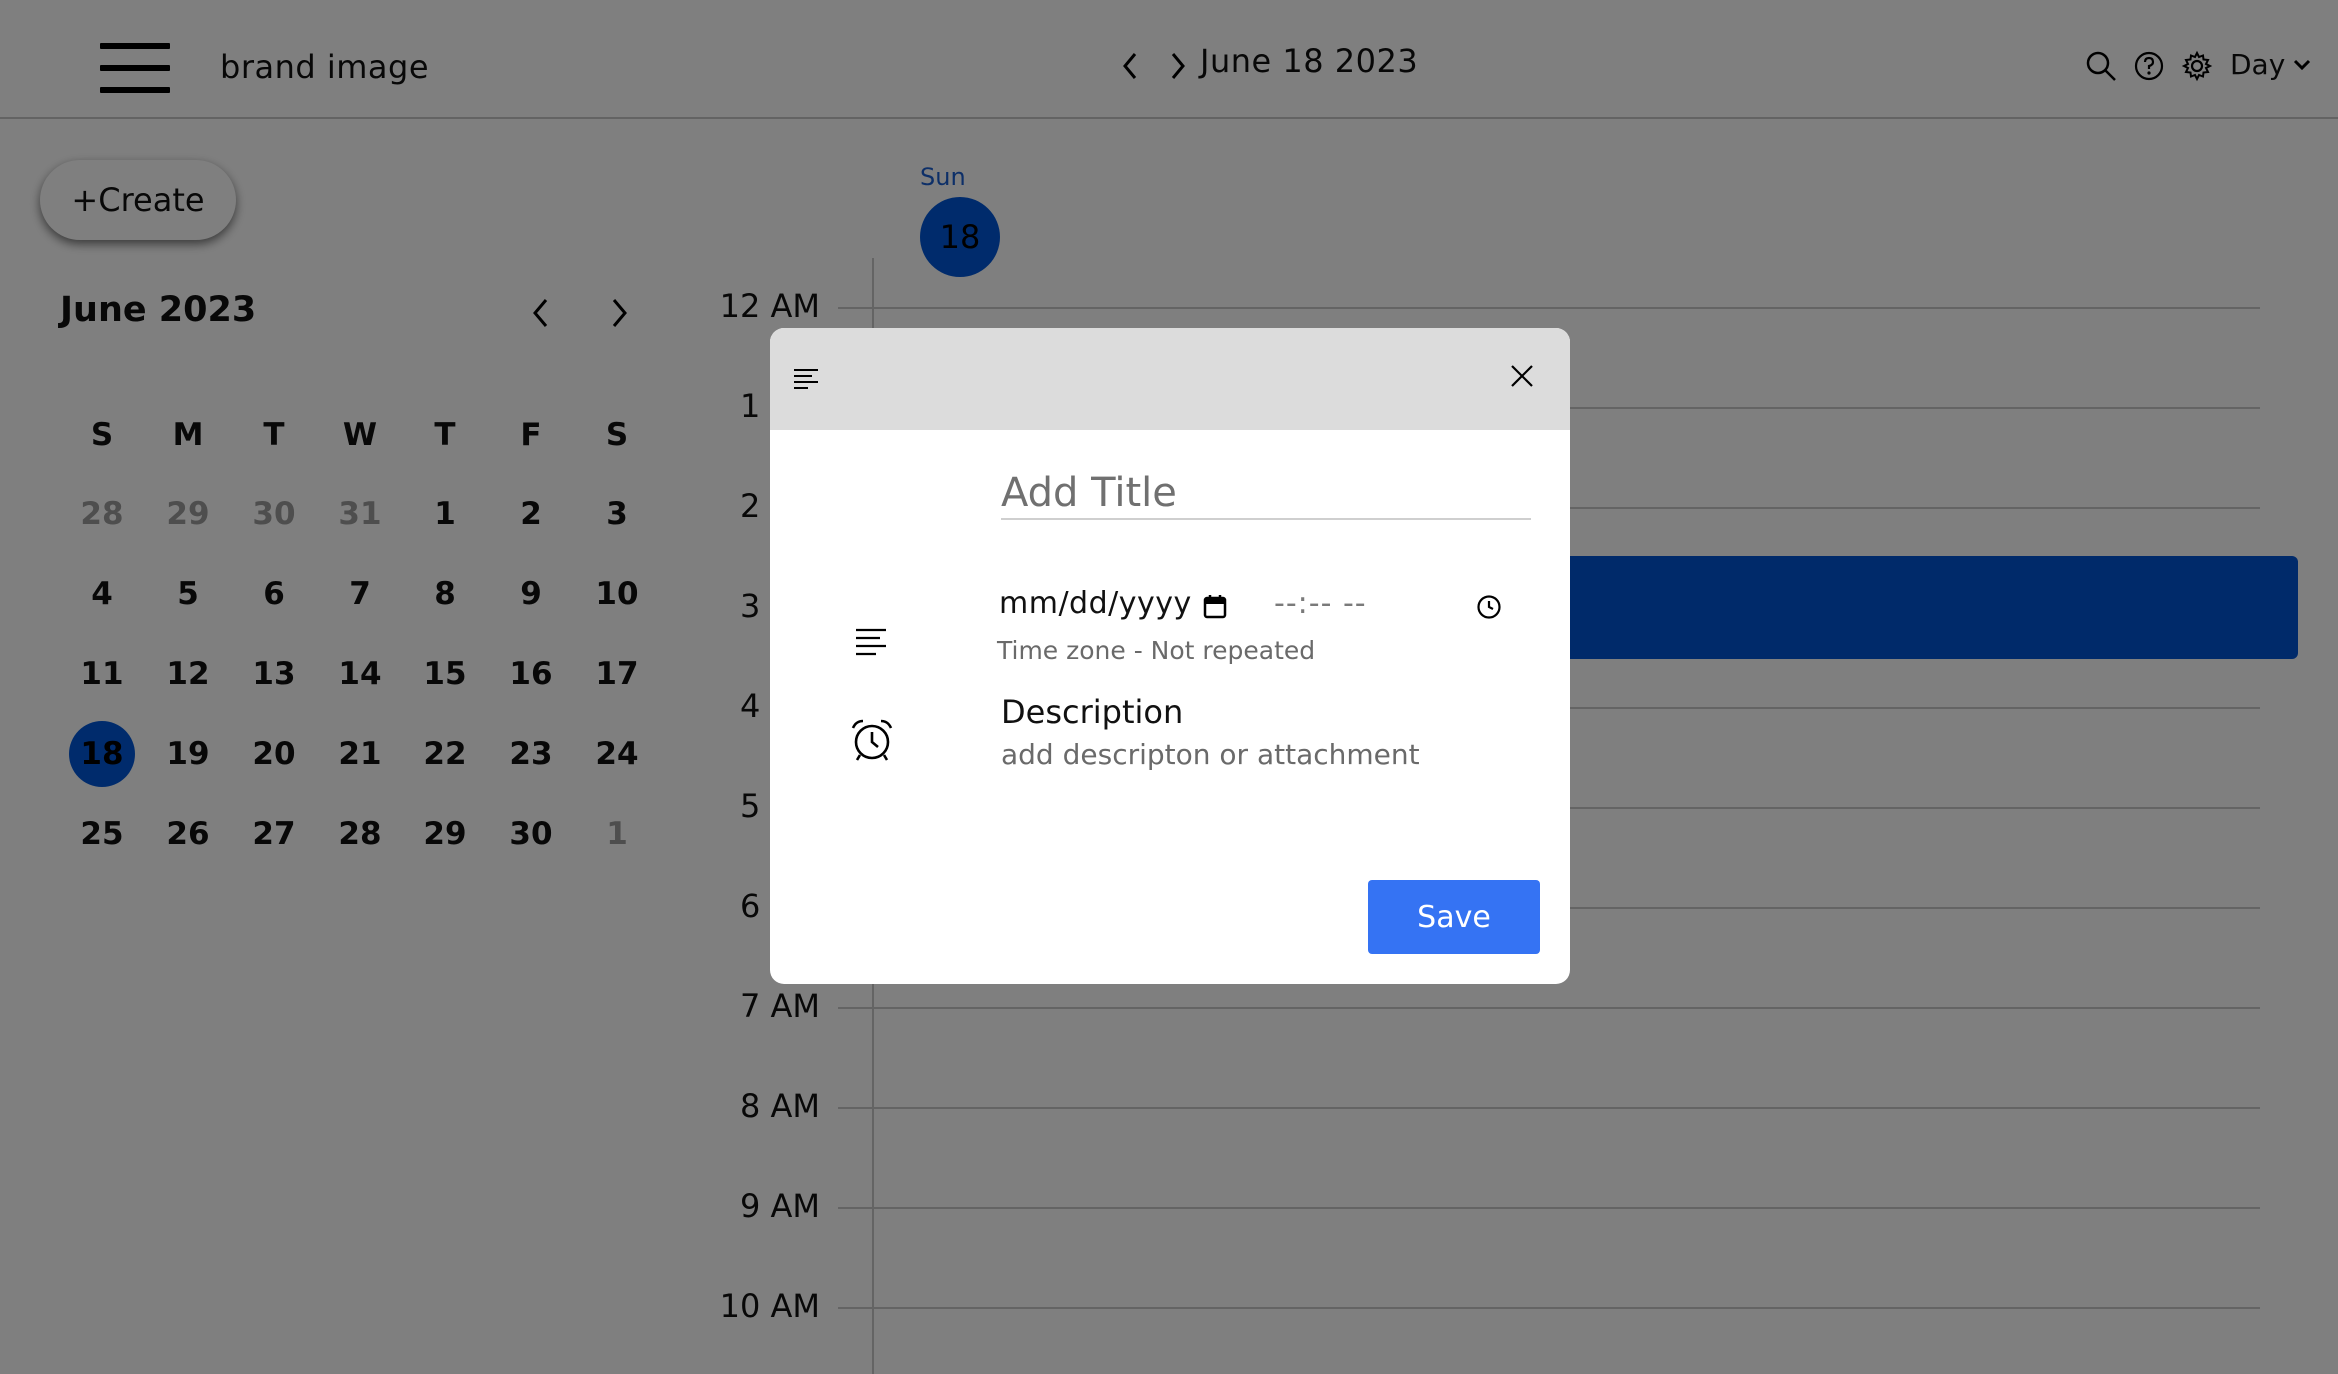  What do you see at coordinates (1522, 376) in the screenshot?
I see `close-icon` at bounding box center [1522, 376].